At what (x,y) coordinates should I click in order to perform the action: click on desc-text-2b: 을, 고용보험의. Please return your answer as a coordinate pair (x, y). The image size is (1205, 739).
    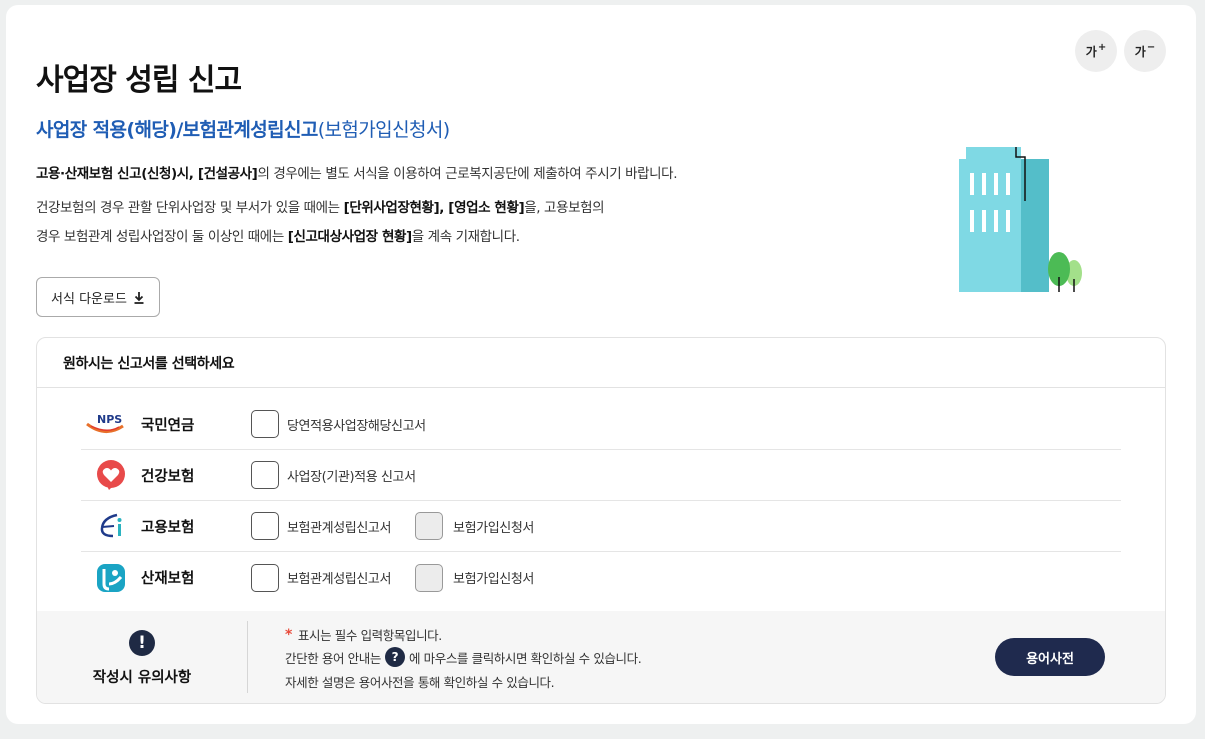
    Looking at the image, I should click on (564, 208).